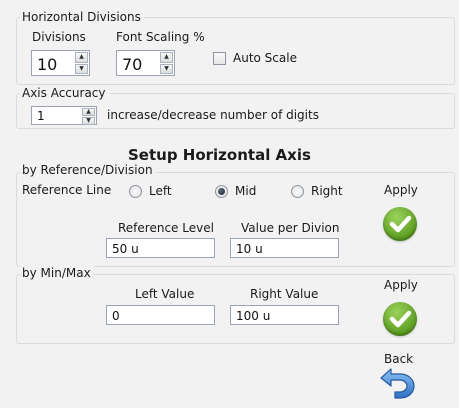  I want to click on font-scaling-increment-icon: ▲, so click(166, 57).